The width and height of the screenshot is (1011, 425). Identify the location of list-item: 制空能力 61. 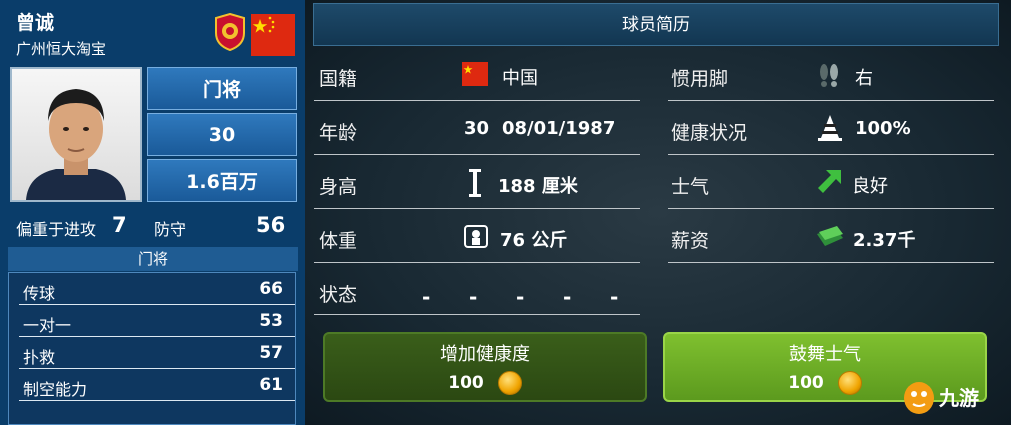
(157, 386).